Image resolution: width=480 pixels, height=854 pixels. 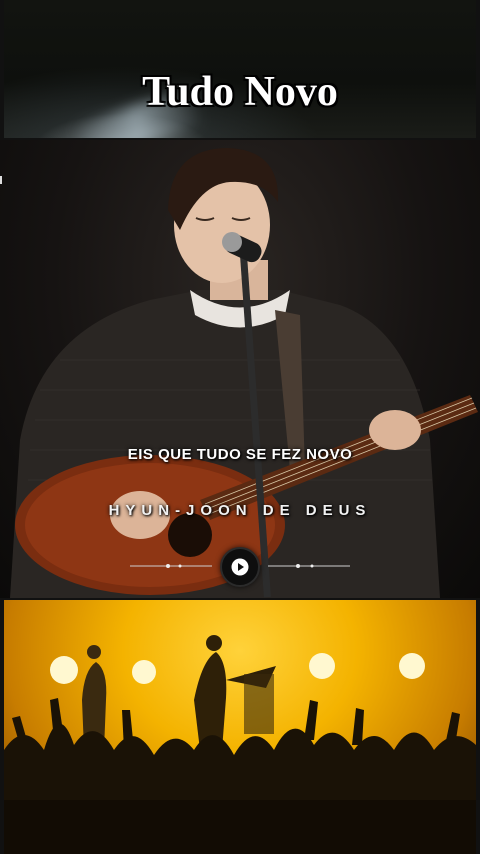 I want to click on waveform-left, so click(x=171, y=566).